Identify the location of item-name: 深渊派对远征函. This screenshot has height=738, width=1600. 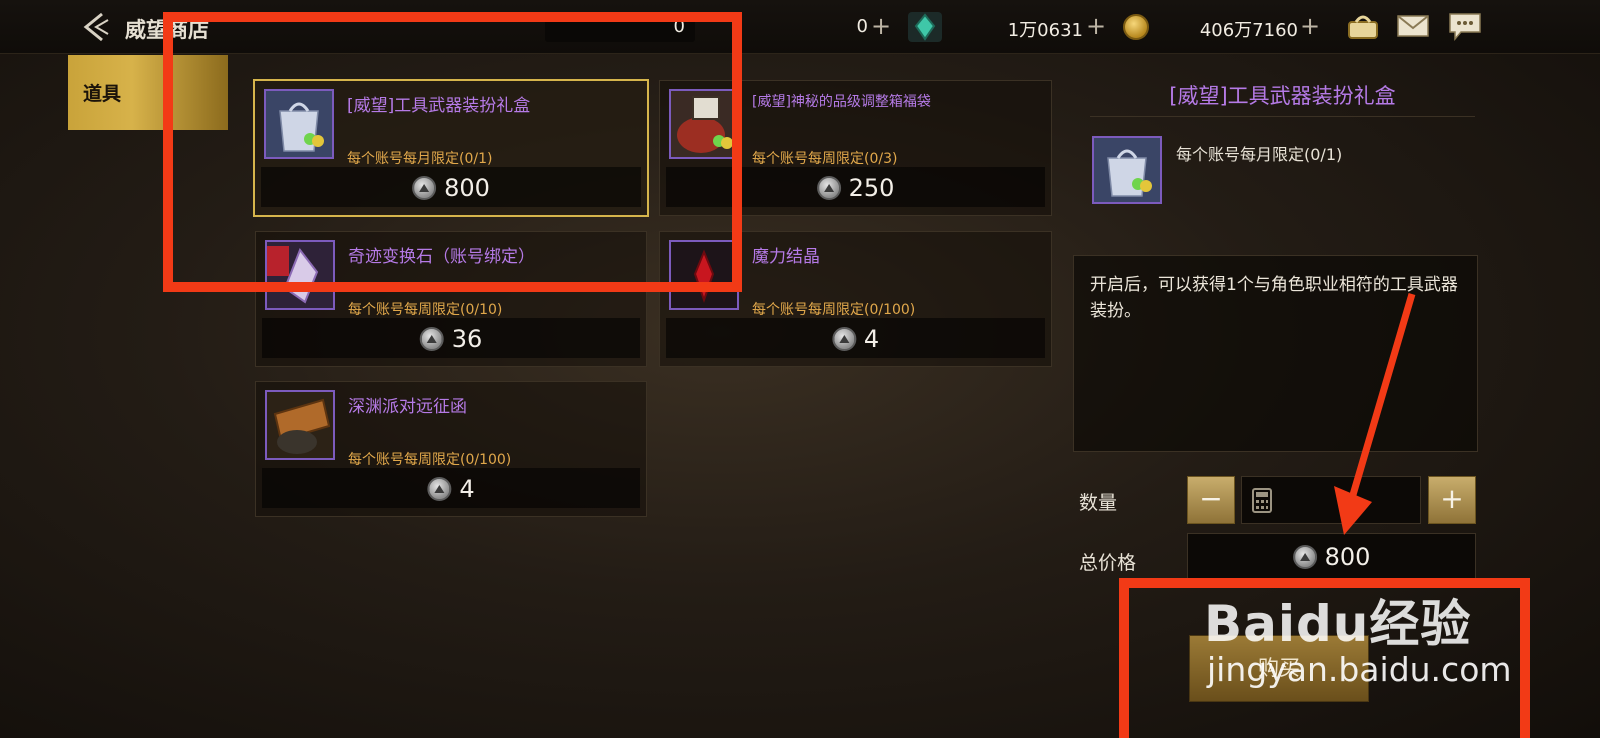
(407, 407).